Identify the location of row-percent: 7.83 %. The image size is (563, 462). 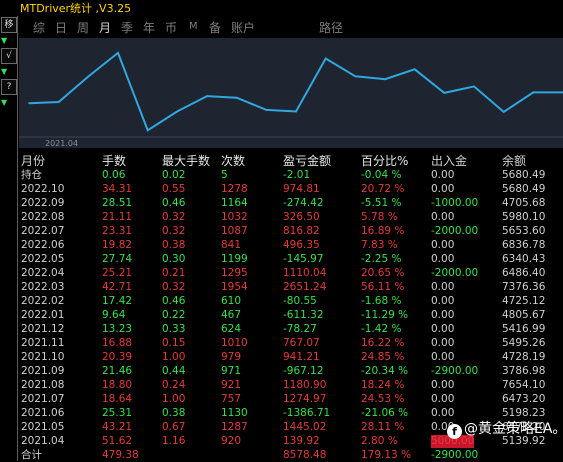
(379, 245).